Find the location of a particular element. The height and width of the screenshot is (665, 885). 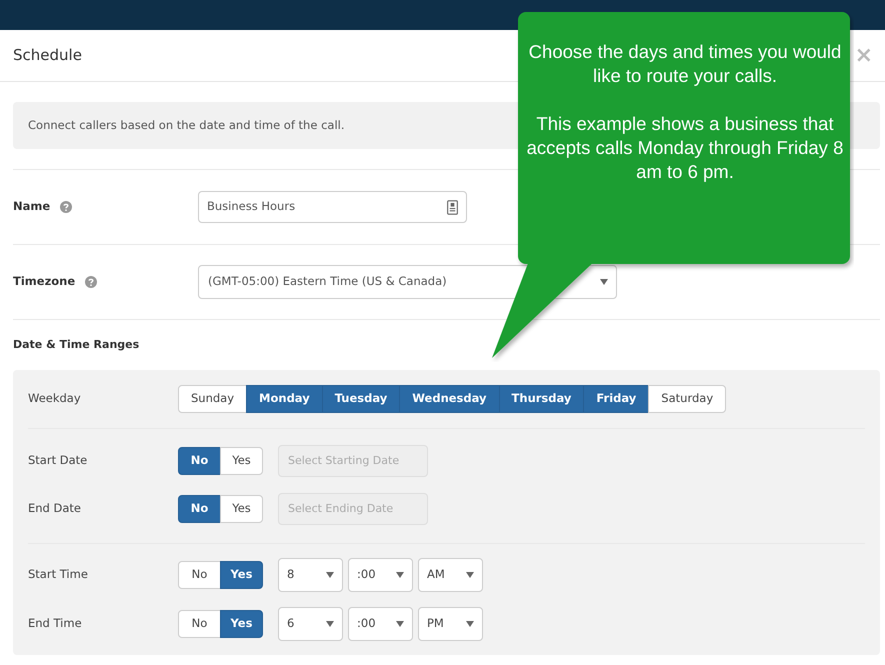

section-title: Date & Time Ranges is located at coordinates (76, 344).